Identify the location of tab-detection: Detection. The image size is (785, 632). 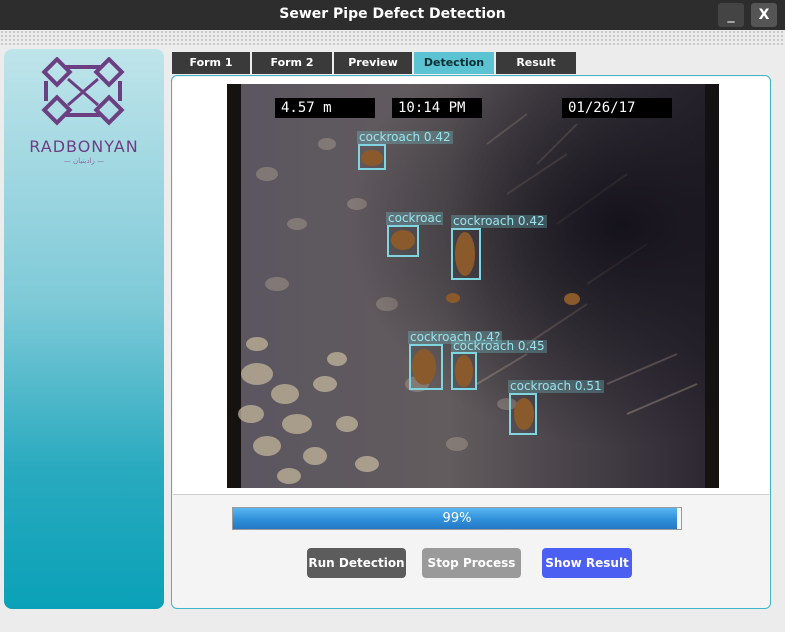
(454, 63).